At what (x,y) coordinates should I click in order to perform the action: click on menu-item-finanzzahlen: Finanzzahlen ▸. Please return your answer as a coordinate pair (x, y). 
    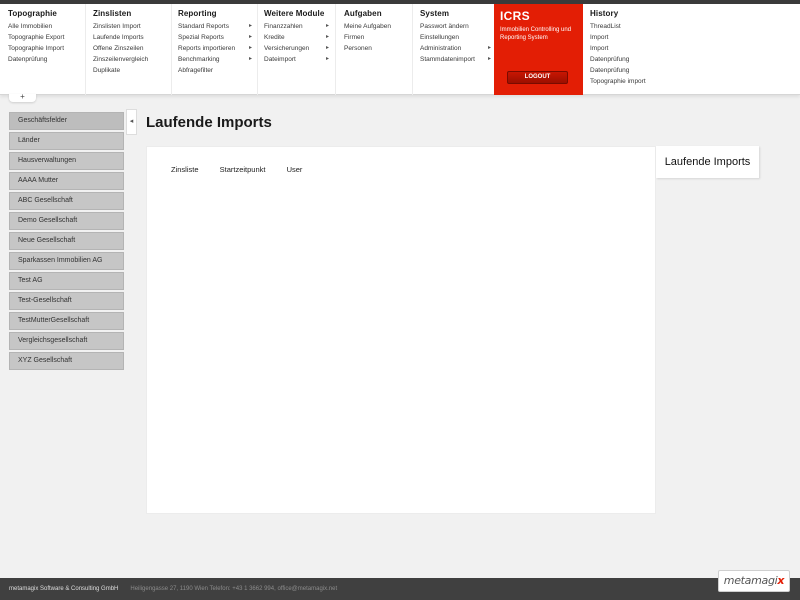
    Looking at the image, I should click on (296, 26).